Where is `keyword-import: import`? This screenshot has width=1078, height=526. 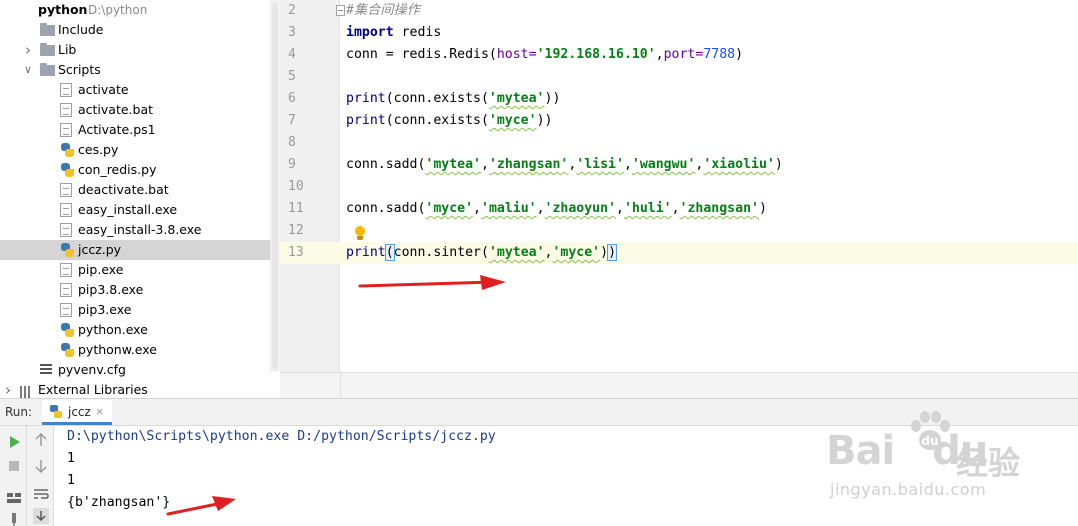 keyword-import: import is located at coordinates (370, 32).